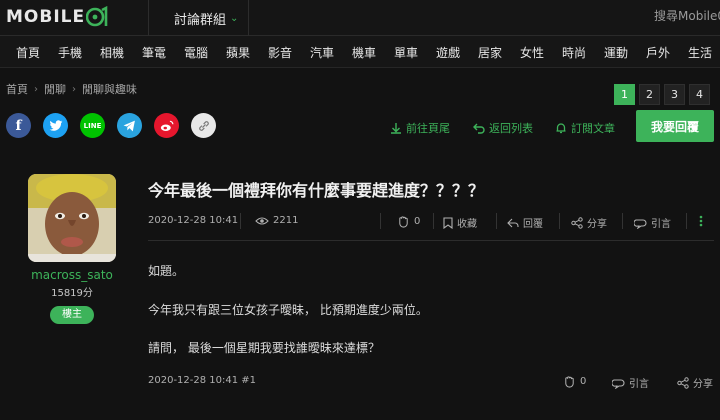 Image resolution: width=720 pixels, height=420 pixels. What do you see at coordinates (703, 384) in the screenshot?
I see `footer-share-label: 分享` at bounding box center [703, 384].